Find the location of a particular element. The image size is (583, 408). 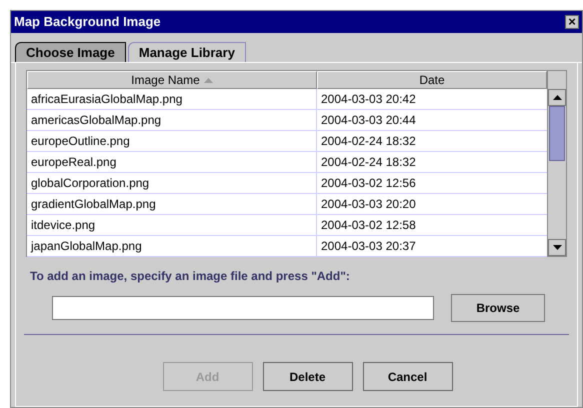

table-cell-text: 2004-03-03 20:42 is located at coordinates (368, 99).